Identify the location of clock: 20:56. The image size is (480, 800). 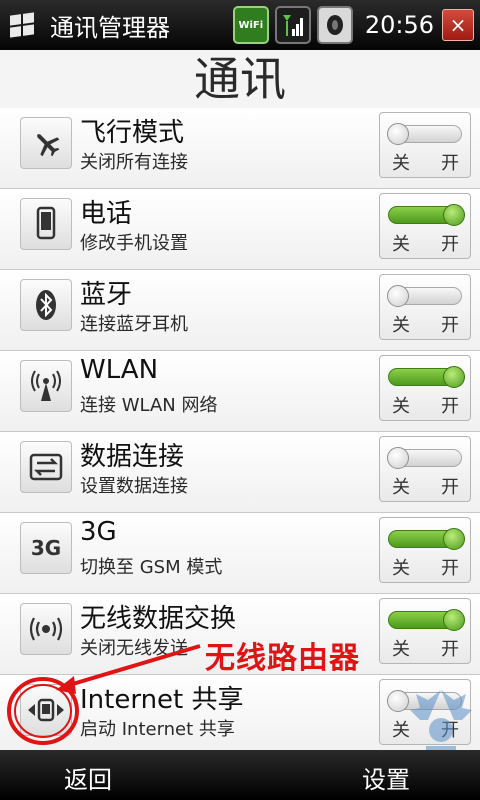
(399, 25).